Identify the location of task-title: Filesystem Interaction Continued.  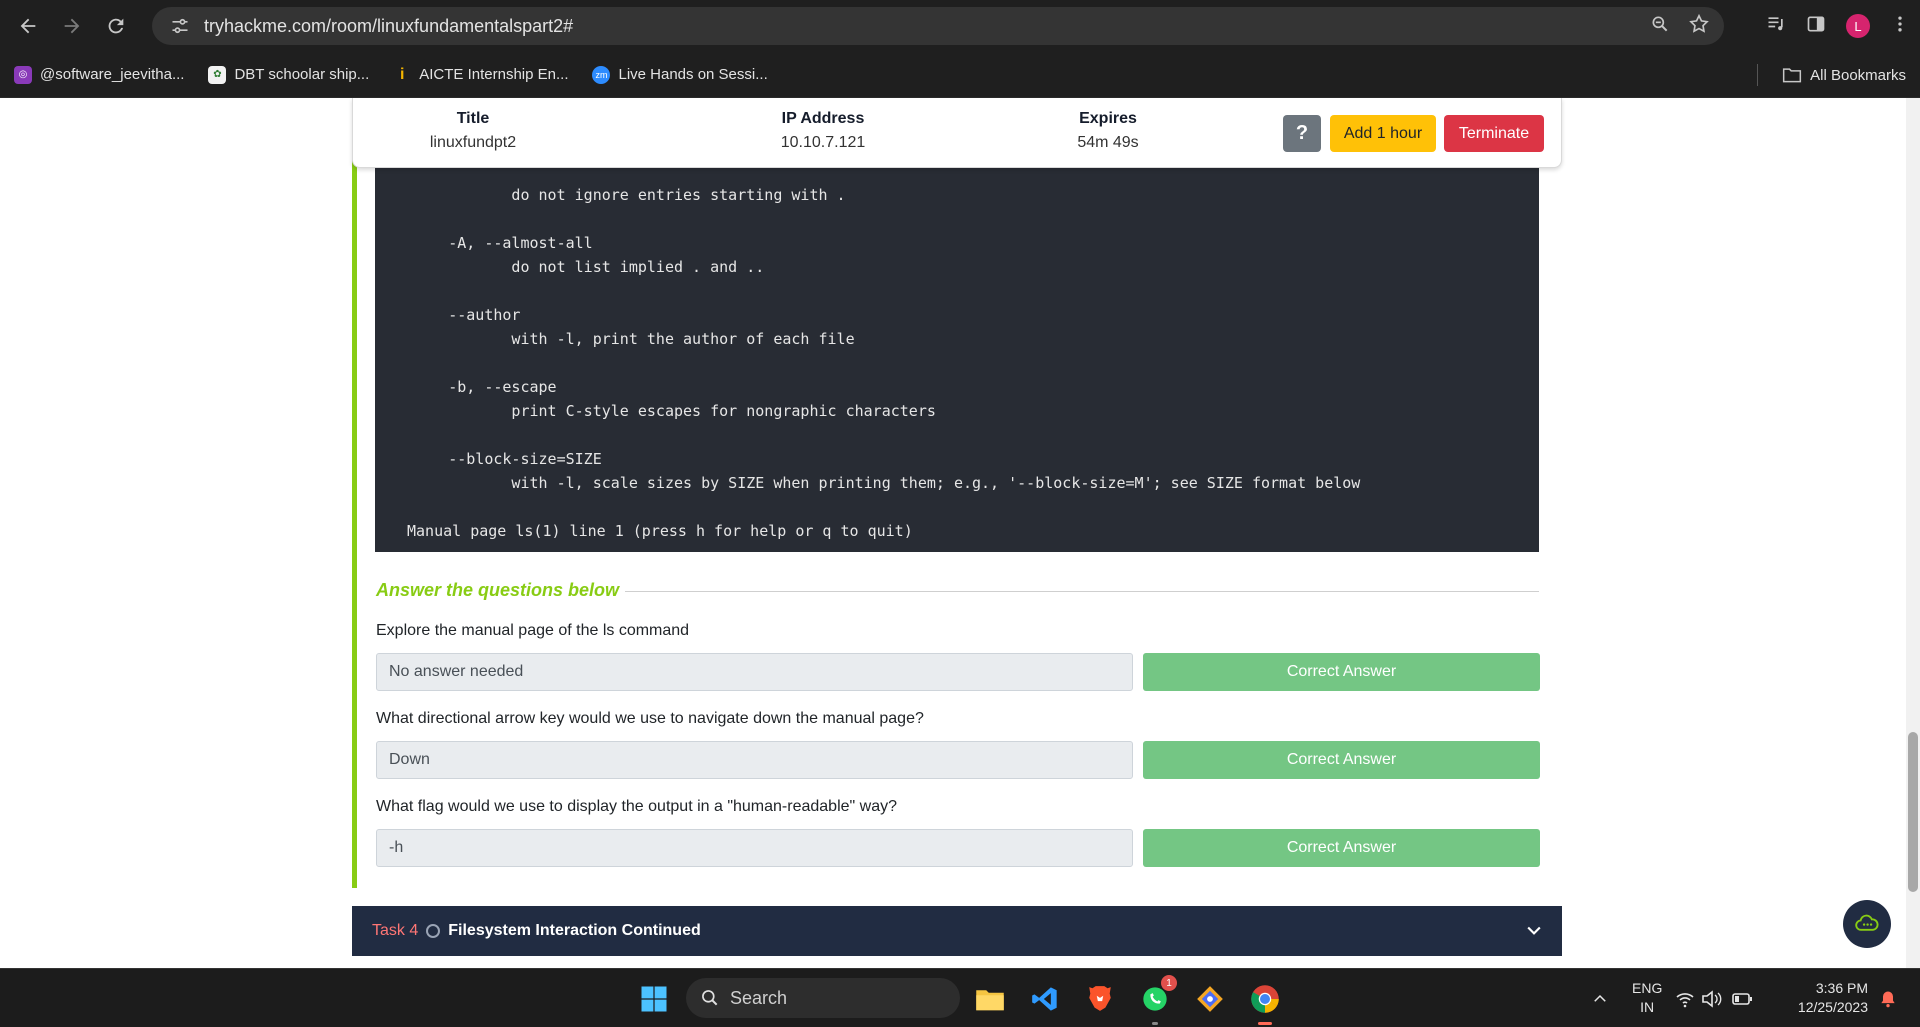
(574, 930).